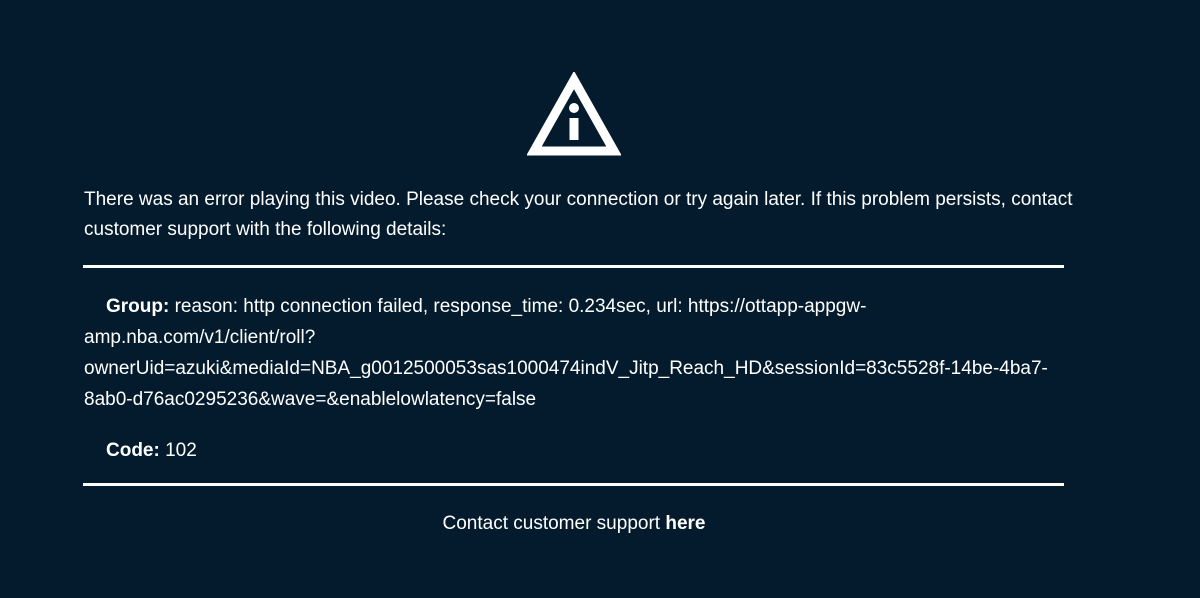 This screenshot has width=1200, height=598. I want to click on code-value: 102, so click(181, 450).